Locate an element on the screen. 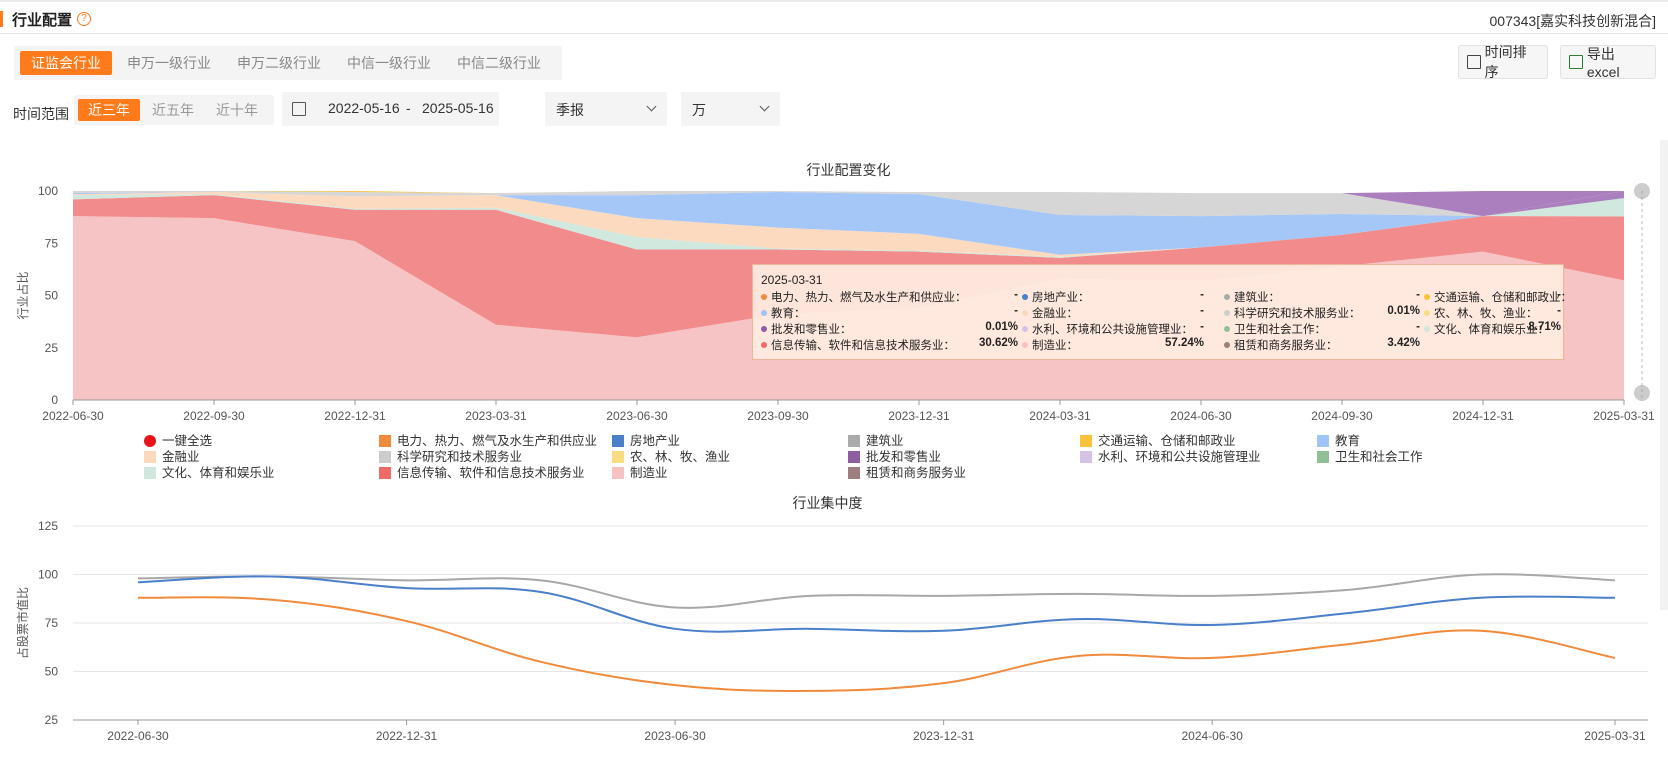  date-end: 2025-05-16 is located at coordinates (458, 108).